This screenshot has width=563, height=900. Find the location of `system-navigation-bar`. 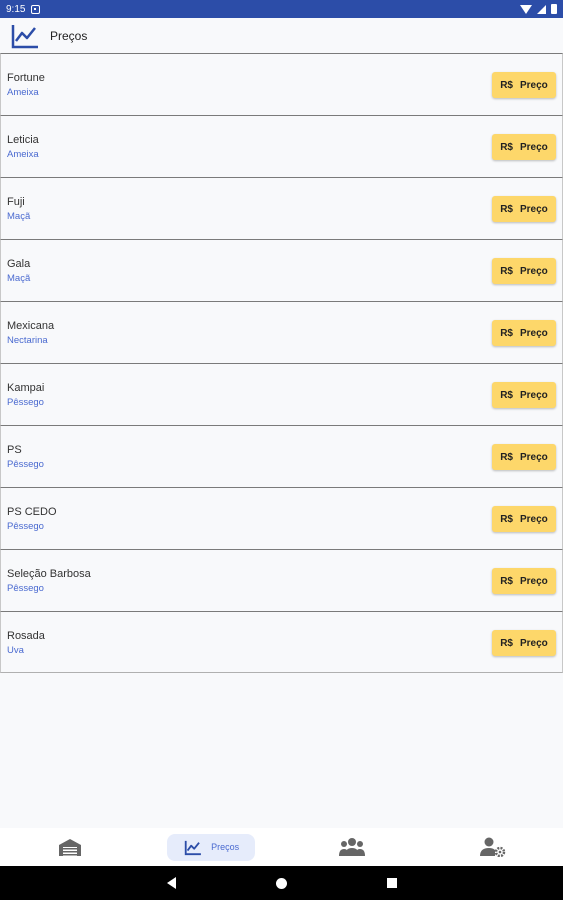

system-navigation-bar is located at coordinates (281, 883).